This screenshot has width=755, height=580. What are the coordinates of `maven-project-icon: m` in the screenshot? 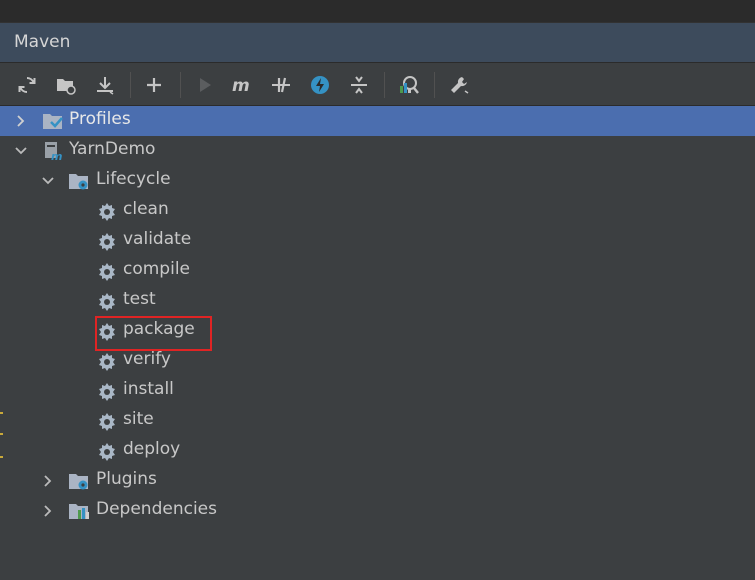 It's located at (53, 152).